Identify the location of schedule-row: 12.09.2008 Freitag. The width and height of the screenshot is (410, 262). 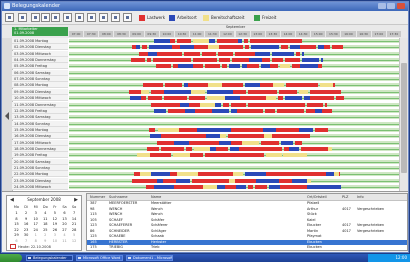
(207, 110).